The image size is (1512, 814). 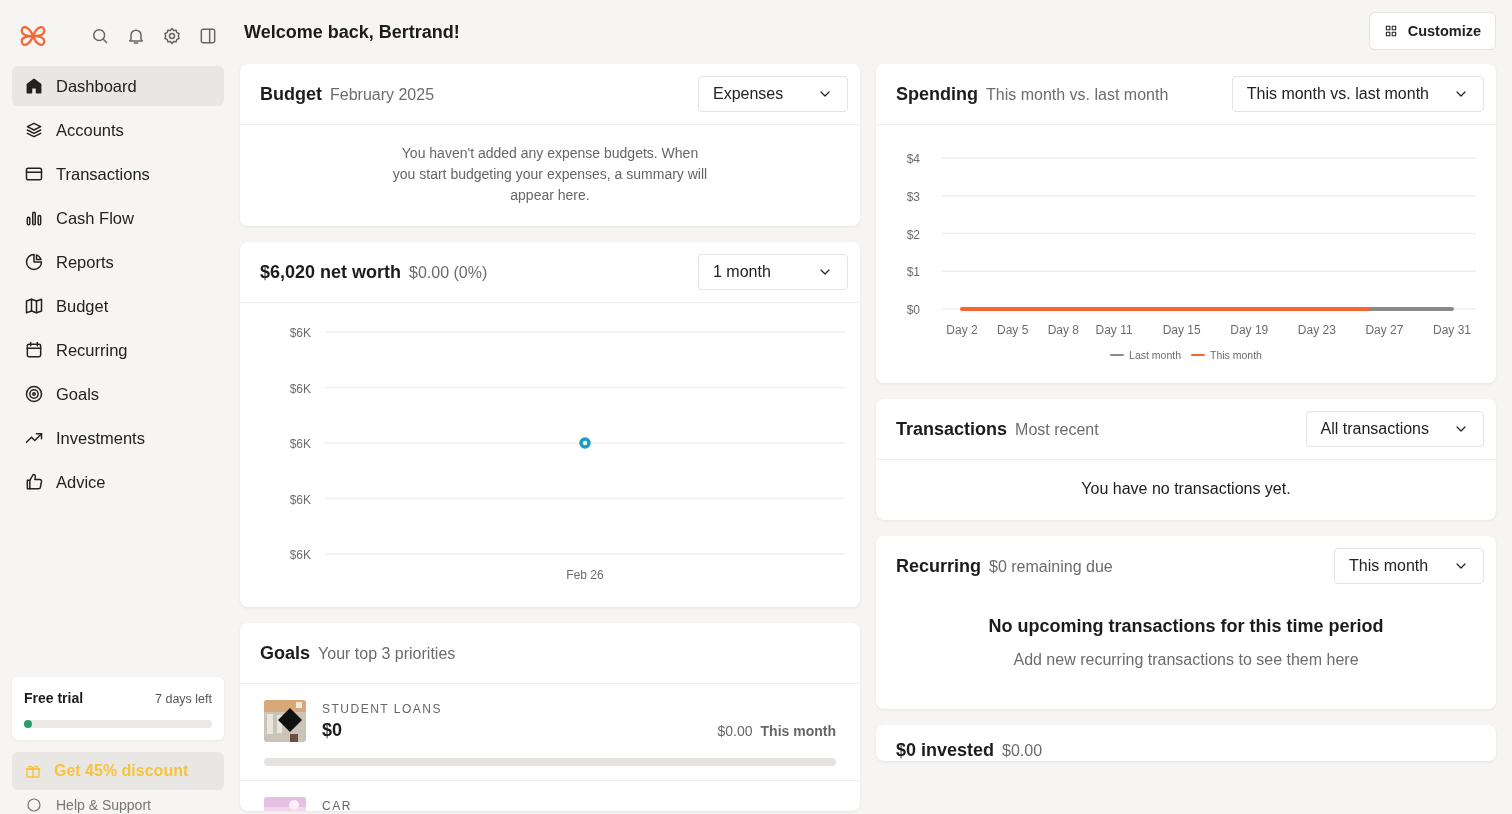 What do you see at coordinates (1452, 330) in the screenshot?
I see `axis-label: Day 31` at bounding box center [1452, 330].